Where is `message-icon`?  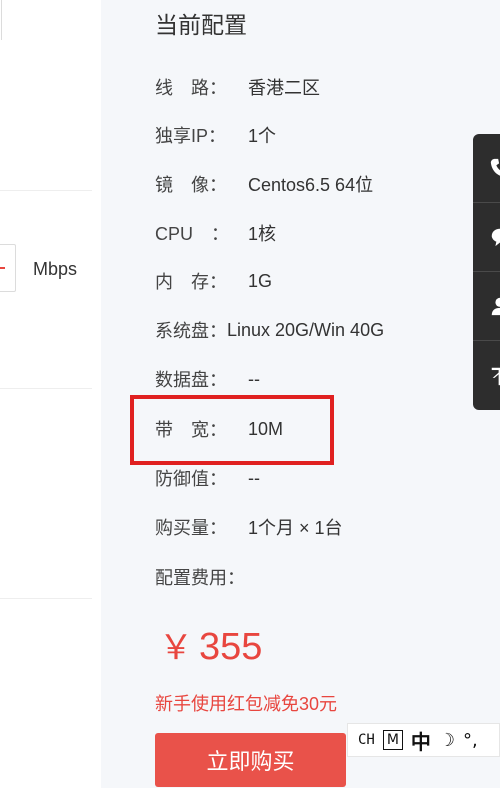 message-icon is located at coordinates (495, 237).